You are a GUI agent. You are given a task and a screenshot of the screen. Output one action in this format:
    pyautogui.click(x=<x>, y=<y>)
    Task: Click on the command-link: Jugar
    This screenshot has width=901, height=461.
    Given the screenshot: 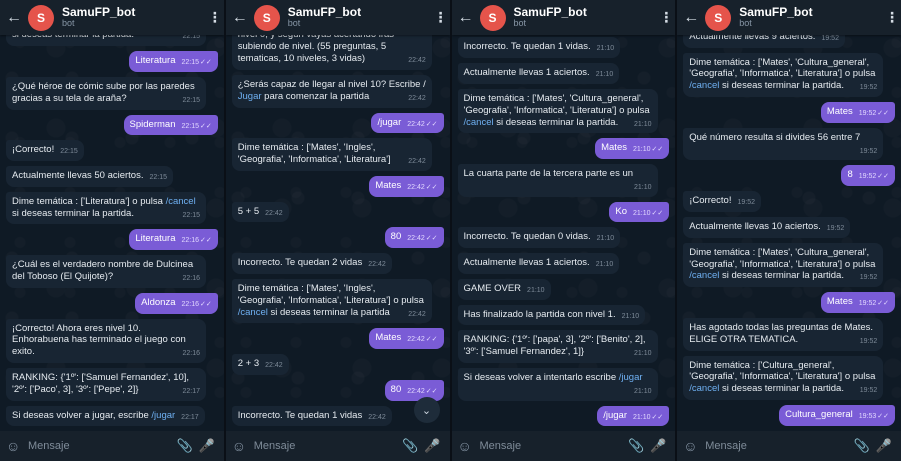 What is the action you would take?
    pyautogui.click(x=250, y=96)
    